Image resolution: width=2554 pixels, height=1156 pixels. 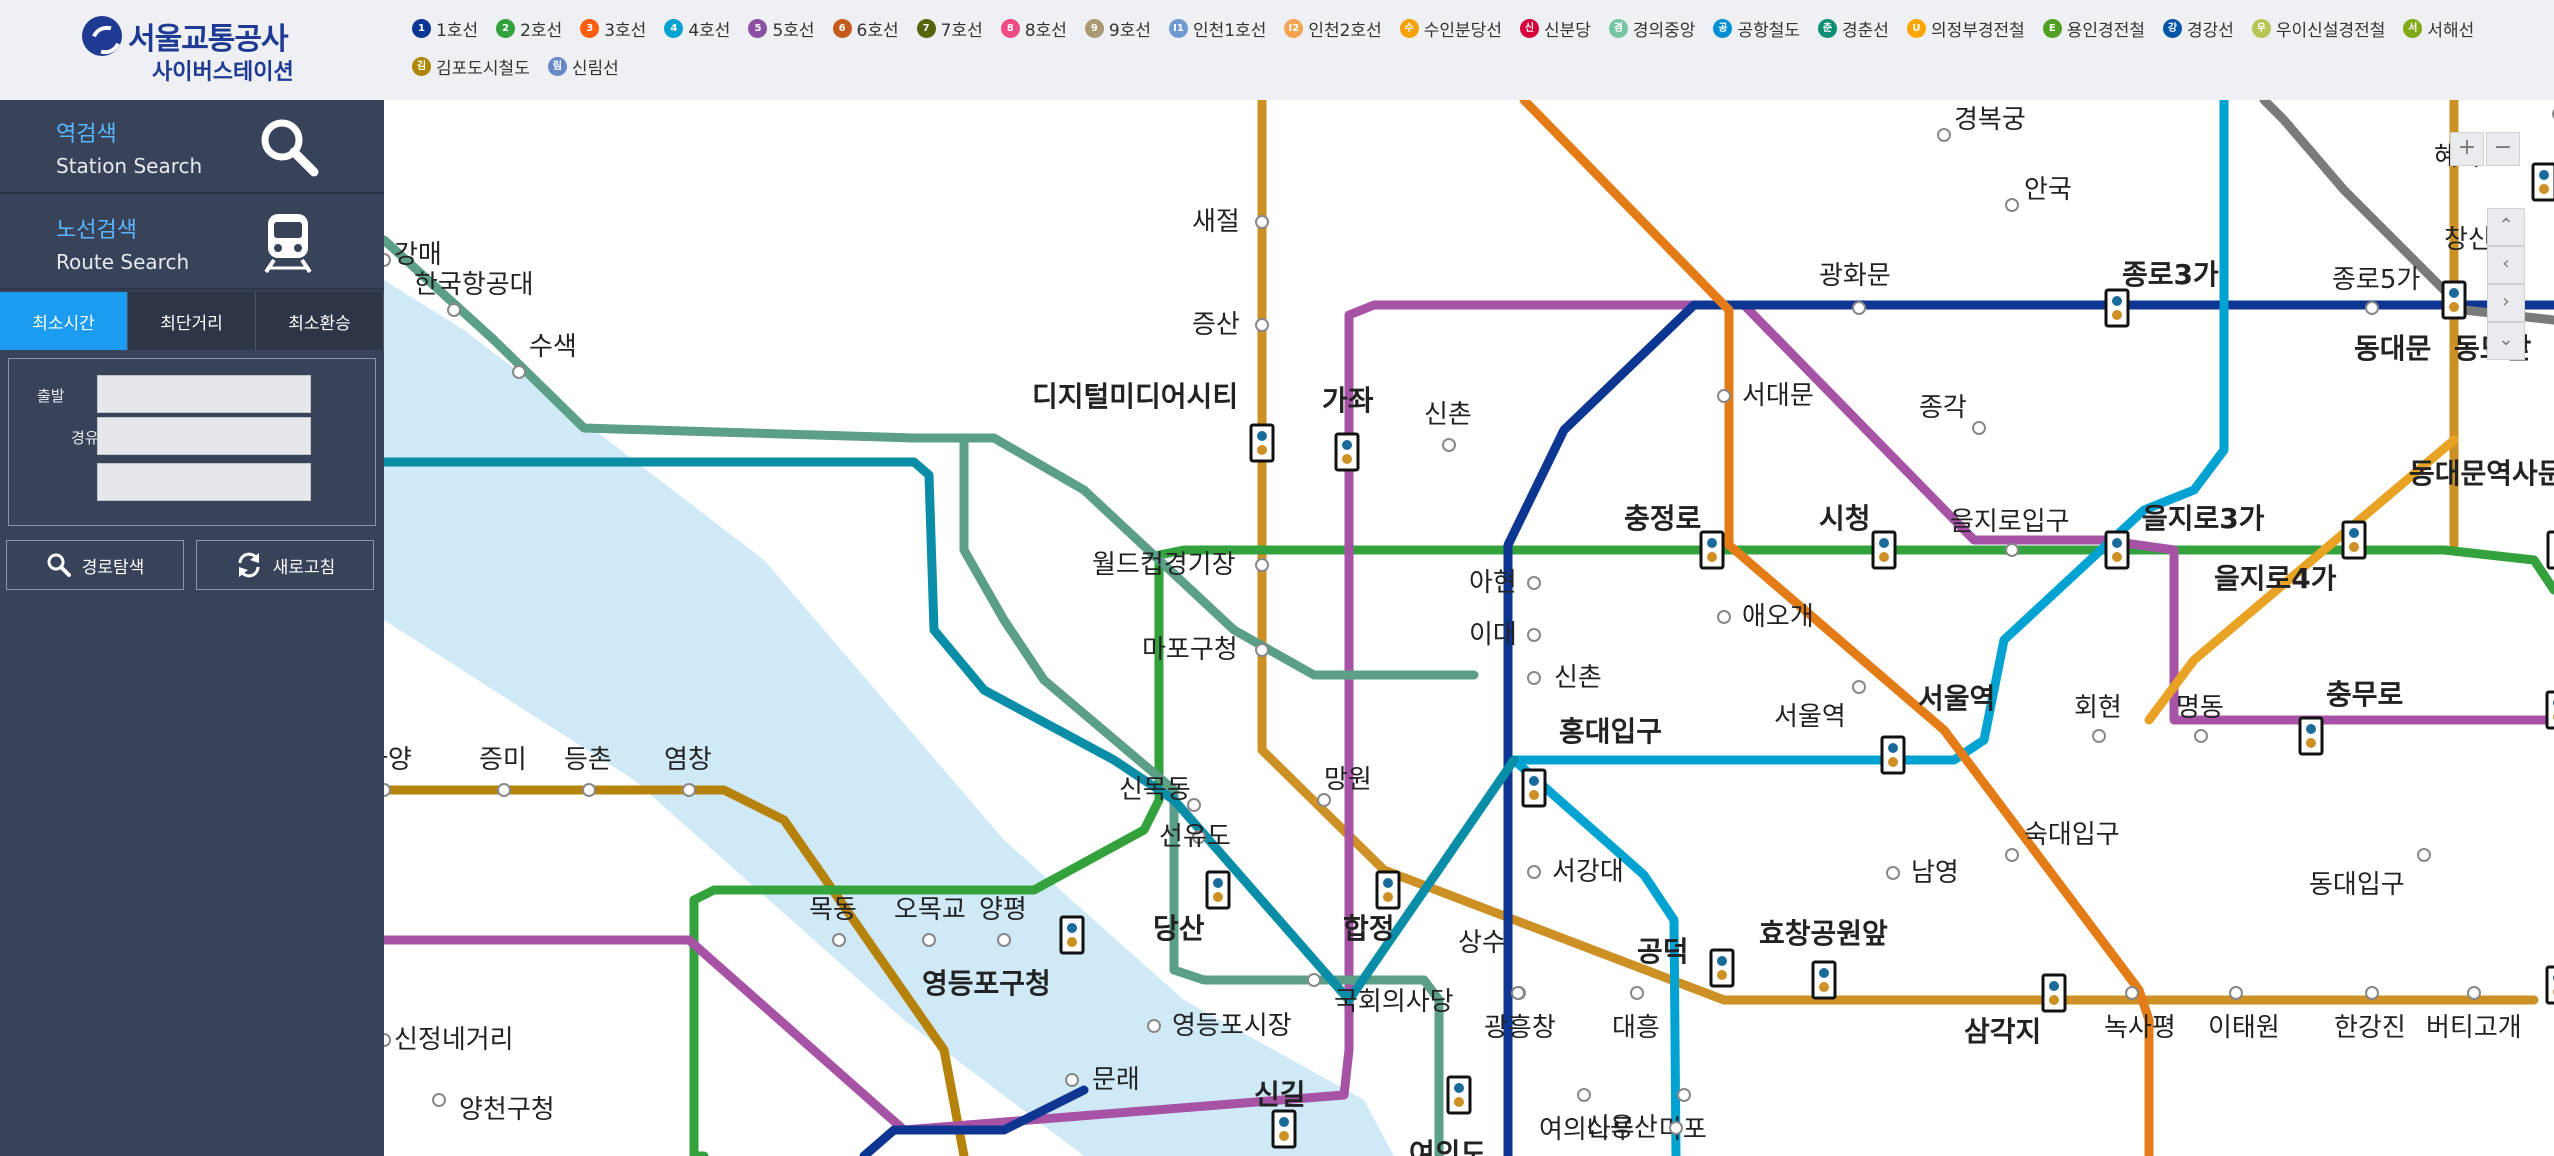 I want to click on route-search-button: 노선검색 Route Search, so click(x=192, y=243).